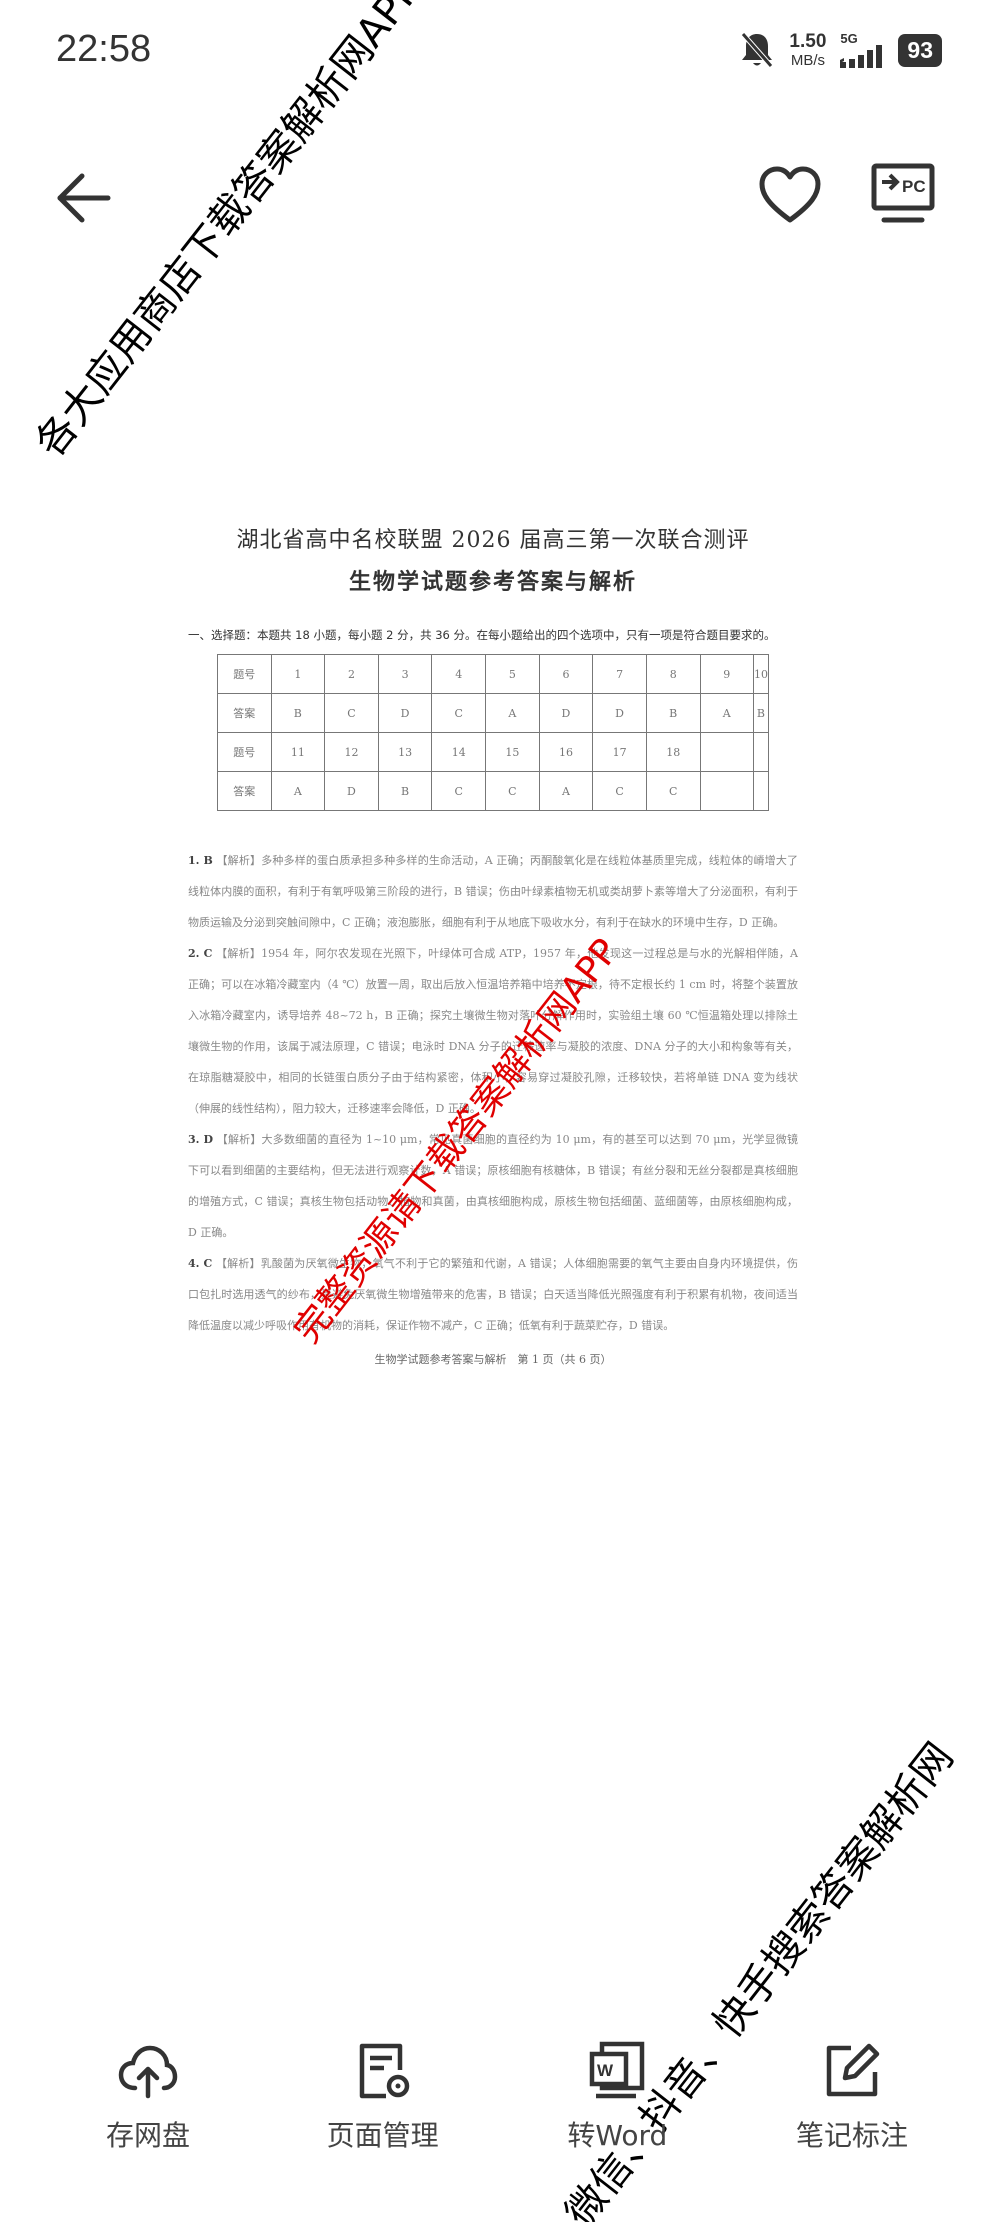 This screenshot has height=2222, width=1000. I want to click on status-bar: 22:58 1.50 MB/s 5G 93, so click(500, 55).